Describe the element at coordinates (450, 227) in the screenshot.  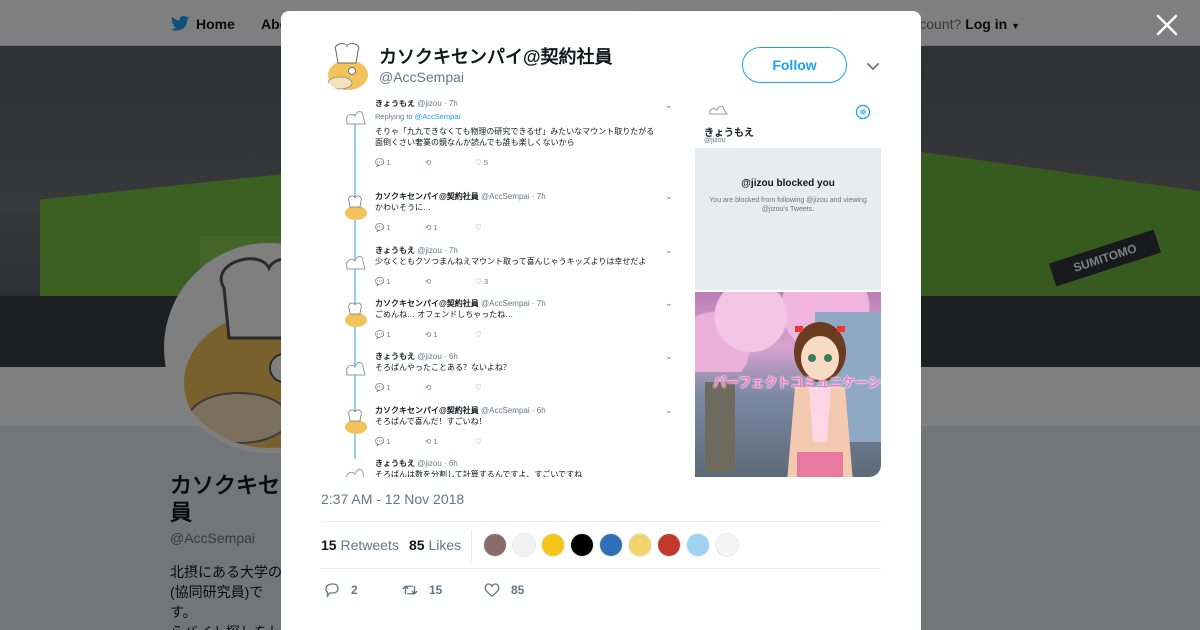
I see `thread-actions: 💬 1 ⟲ 1 ♡` at that location.